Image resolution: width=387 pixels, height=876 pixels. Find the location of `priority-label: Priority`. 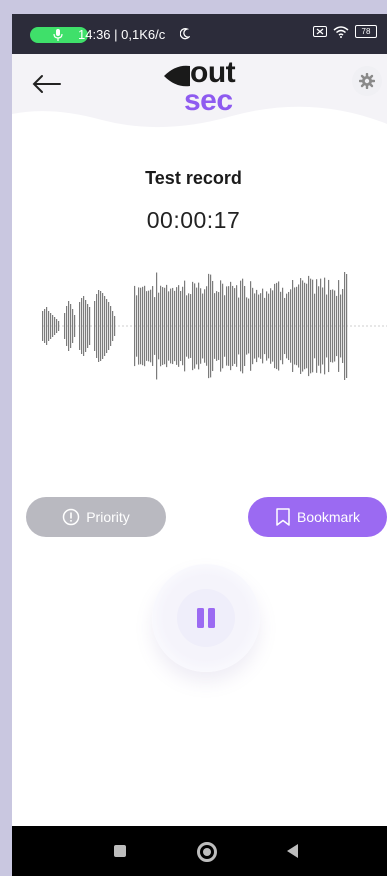

priority-label: Priority is located at coordinates (108, 517).